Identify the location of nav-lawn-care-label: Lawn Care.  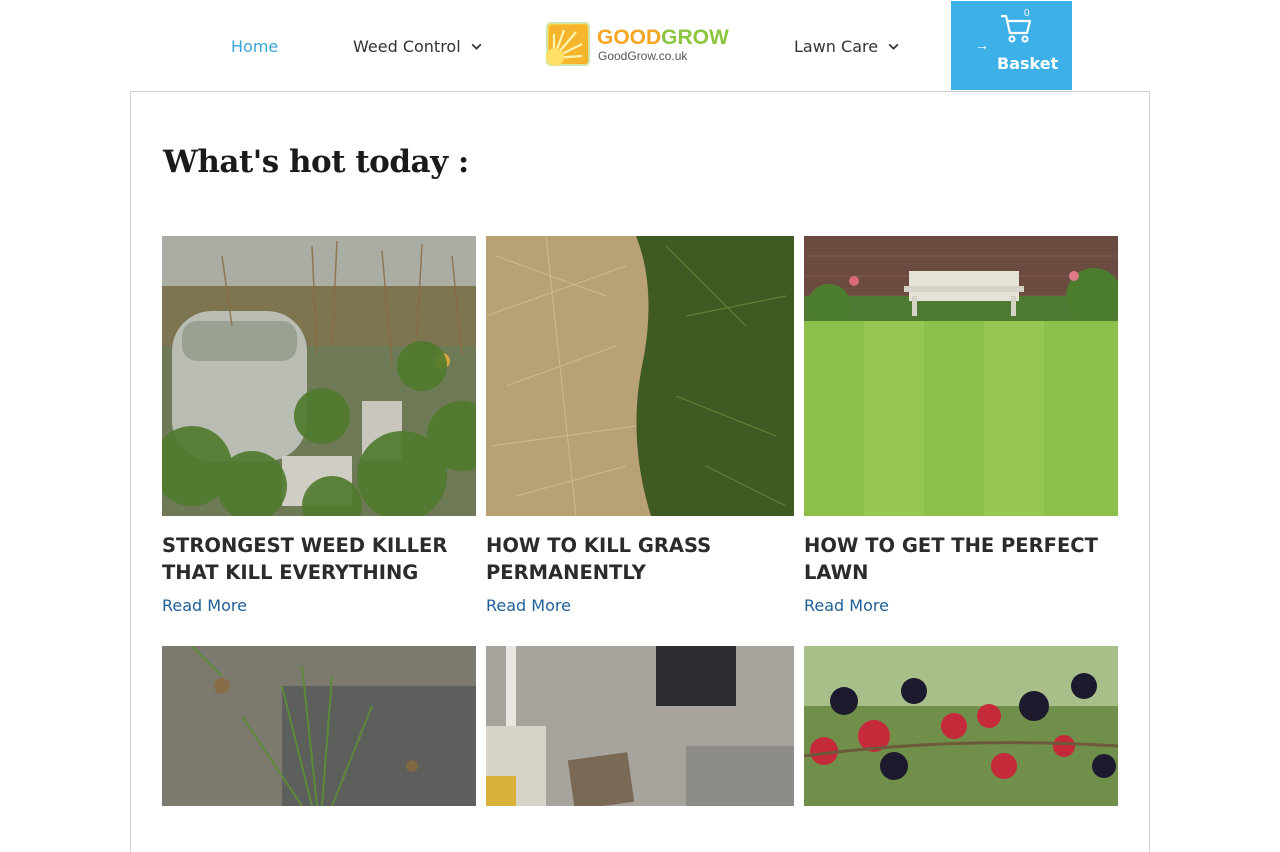
(836, 46).